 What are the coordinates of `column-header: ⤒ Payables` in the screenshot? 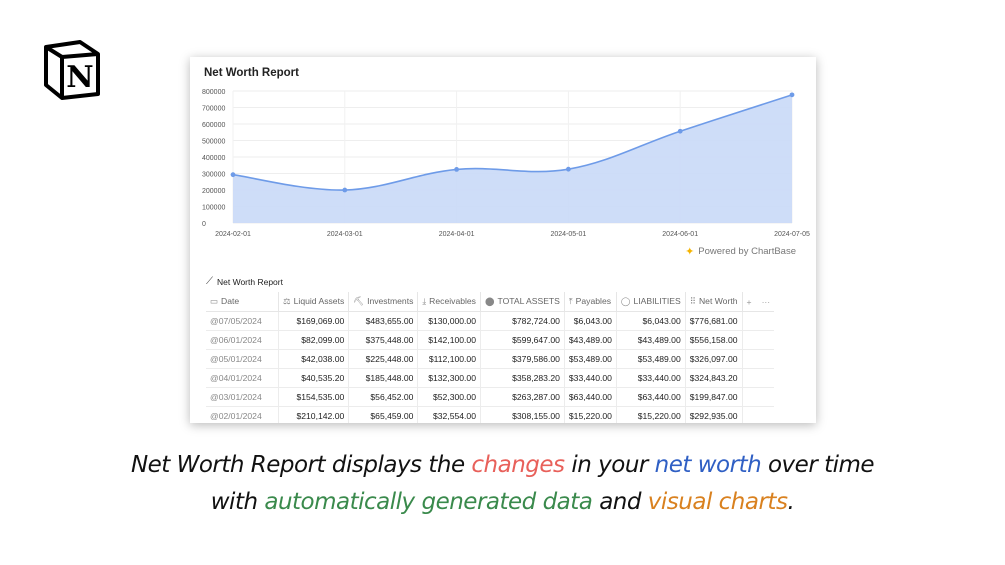 It's located at (590, 302).